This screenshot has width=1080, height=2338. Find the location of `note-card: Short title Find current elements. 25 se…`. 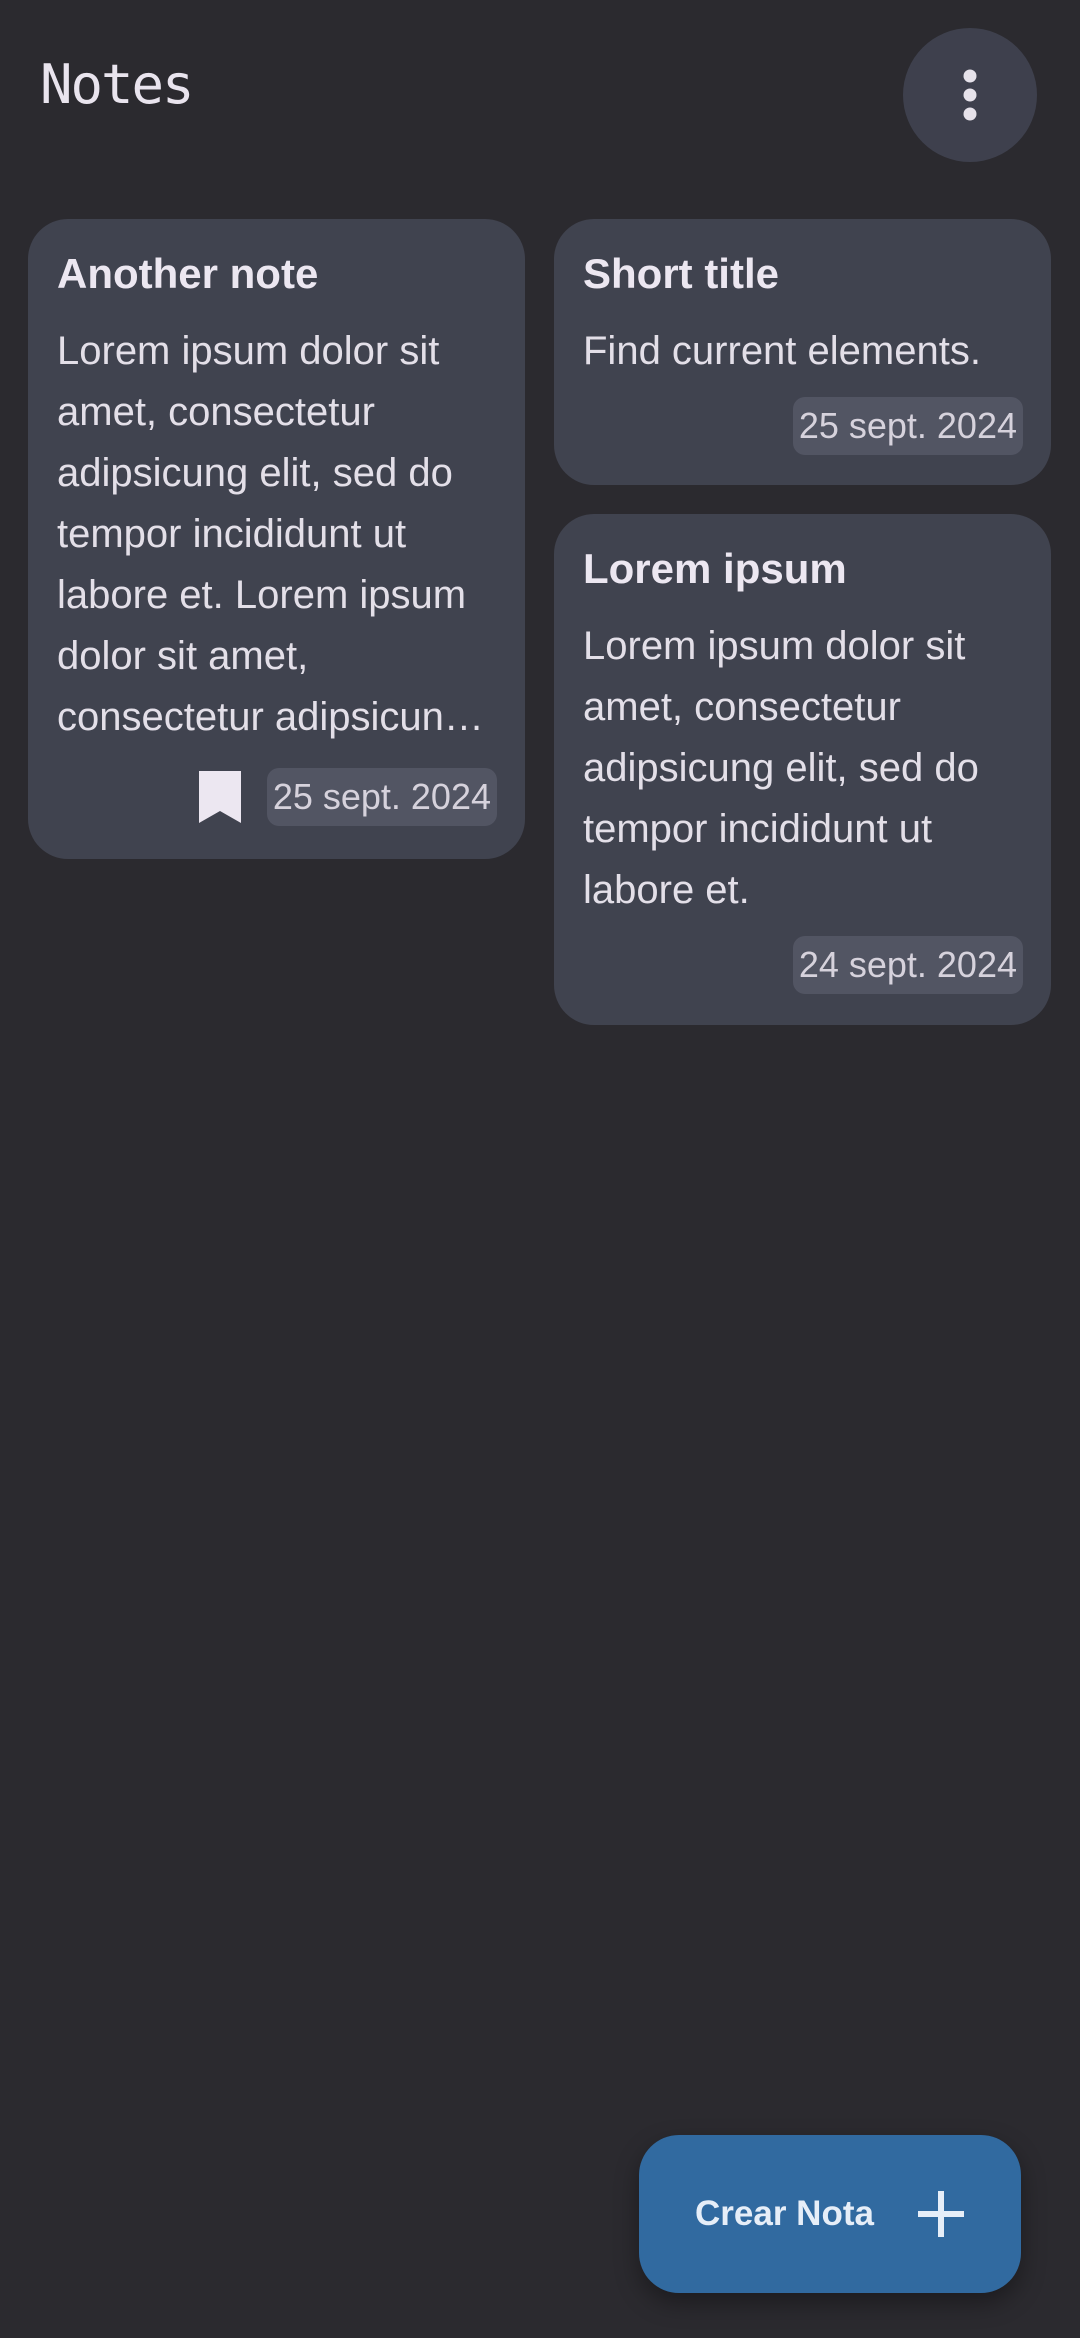

note-card: Short title Find current elements. 25 se… is located at coordinates (802, 352).